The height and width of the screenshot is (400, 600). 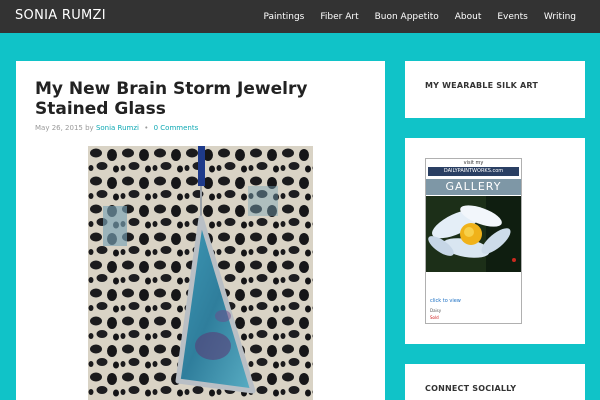 What do you see at coordinates (560, 17) in the screenshot?
I see `nav-item-writing: Writing` at bounding box center [560, 17].